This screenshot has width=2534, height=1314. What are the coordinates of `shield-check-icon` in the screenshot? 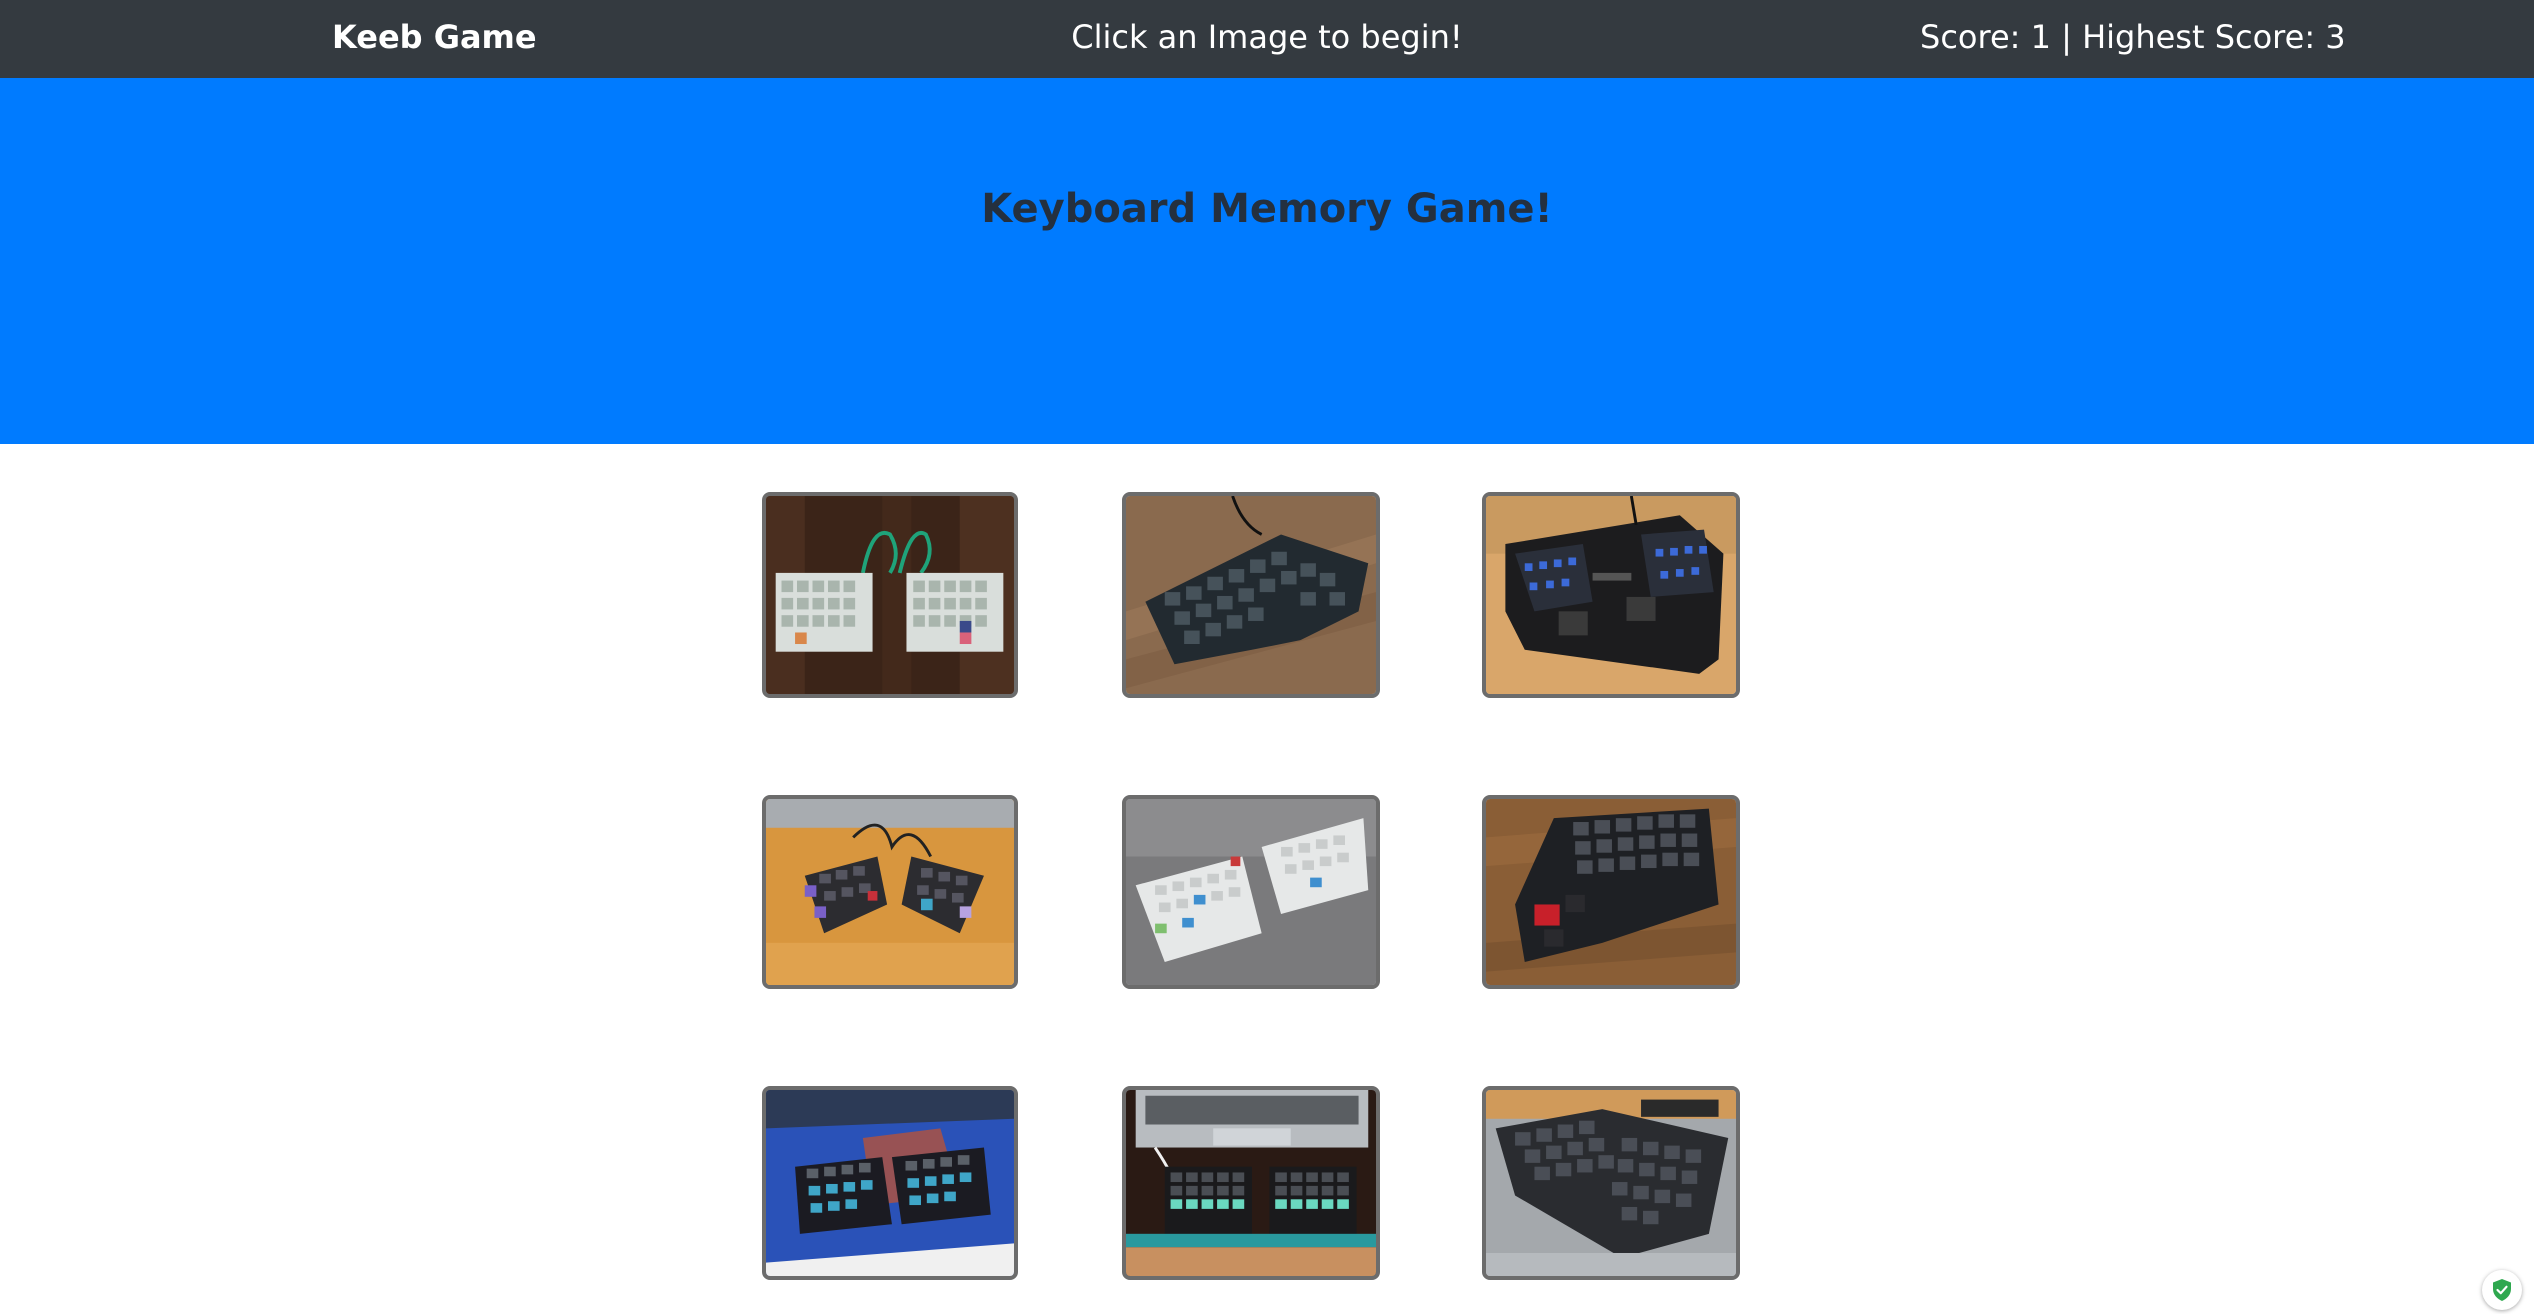 It's located at (2502, 1290).